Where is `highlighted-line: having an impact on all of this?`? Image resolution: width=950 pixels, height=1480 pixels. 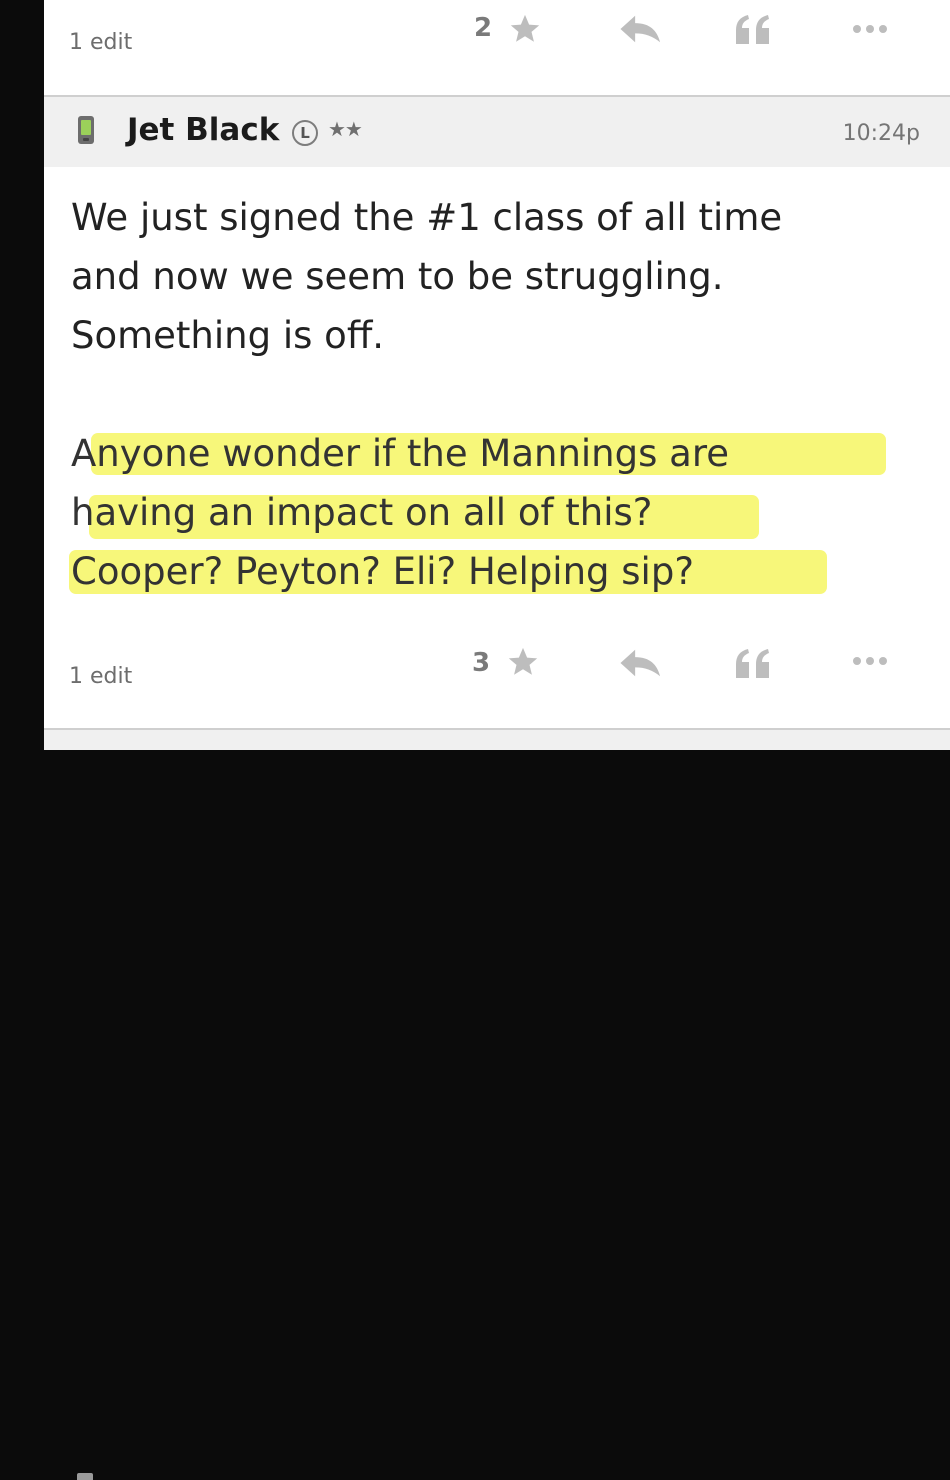 highlighted-line: having an impact on all of this? is located at coordinates (501, 512).